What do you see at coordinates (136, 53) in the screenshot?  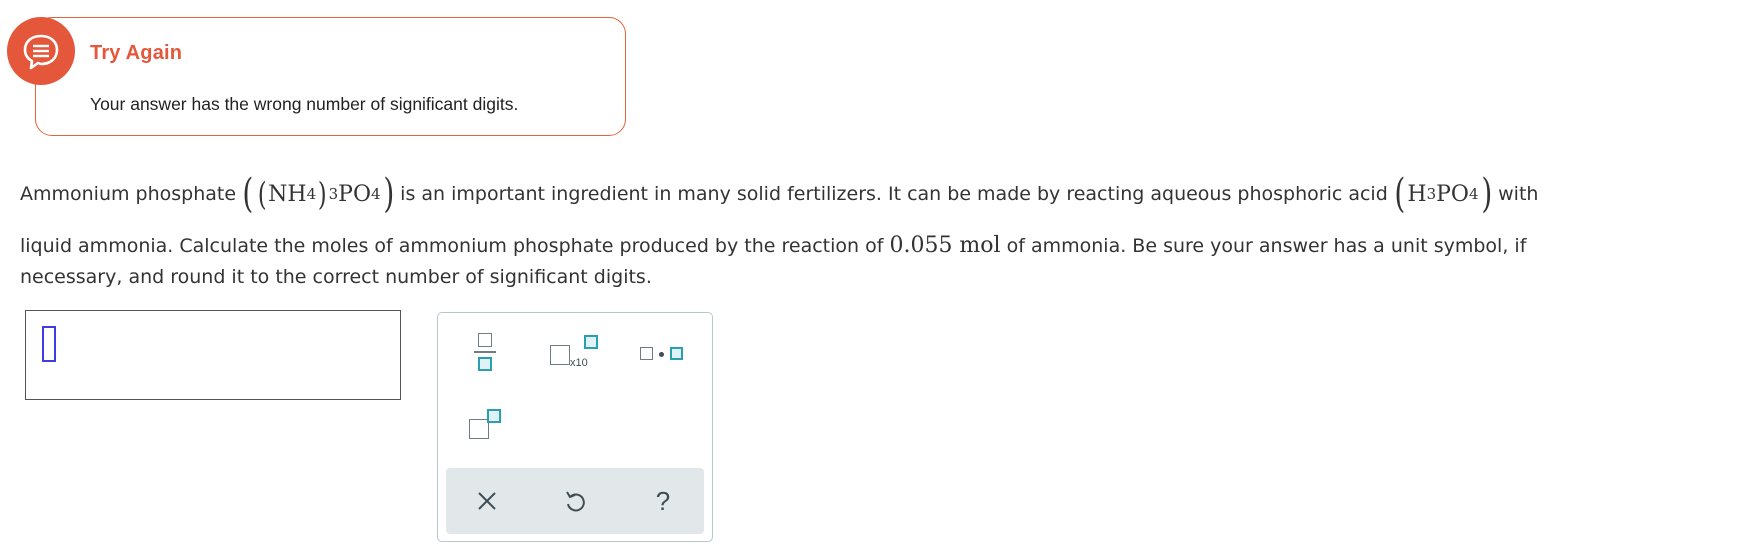 I see `feedback-title: Try Again` at bounding box center [136, 53].